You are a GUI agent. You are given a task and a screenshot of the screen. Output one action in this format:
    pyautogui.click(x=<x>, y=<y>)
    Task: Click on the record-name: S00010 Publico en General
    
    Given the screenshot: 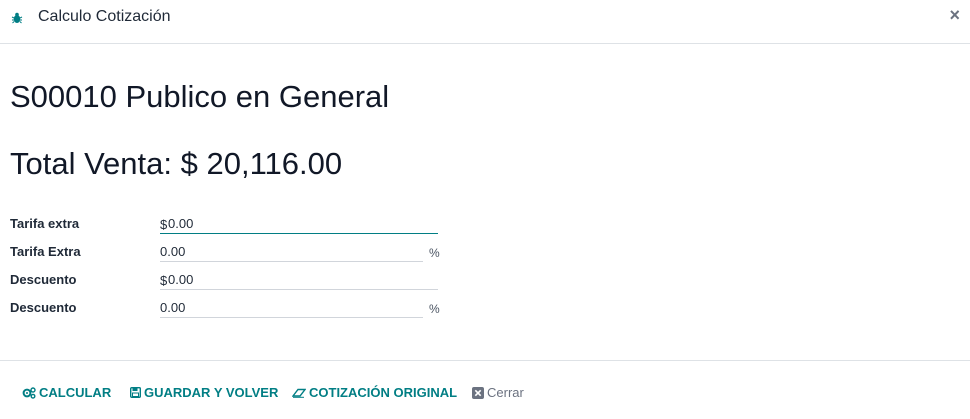 What is the action you would take?
    pyautogui.click(x=200, y=96)
    